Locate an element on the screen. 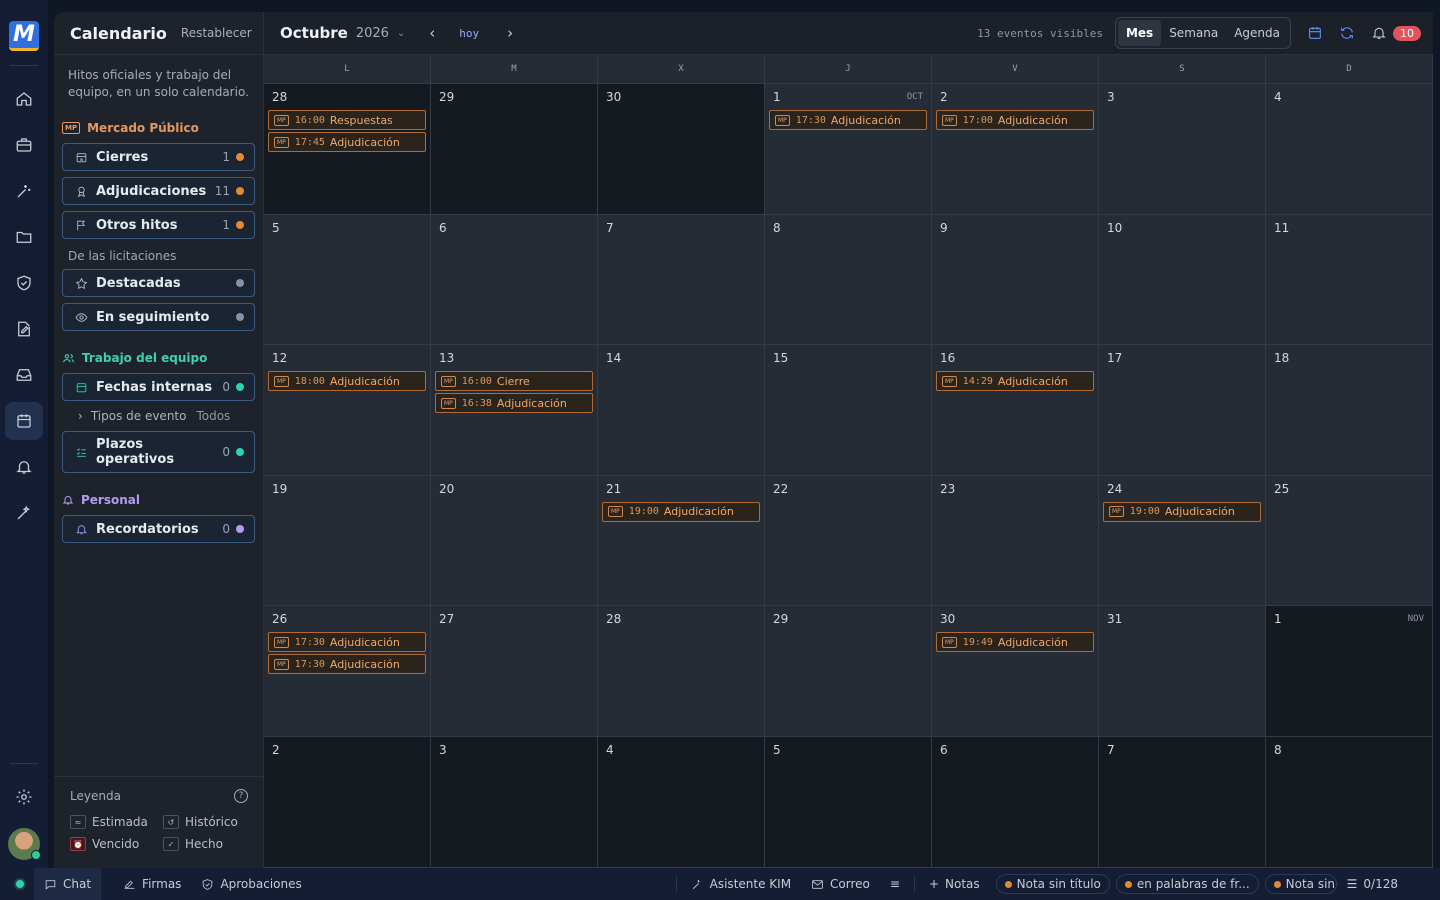 The height and width of the screenshot is (900, 1440). settings-icon is located at coordinates (24, 797).